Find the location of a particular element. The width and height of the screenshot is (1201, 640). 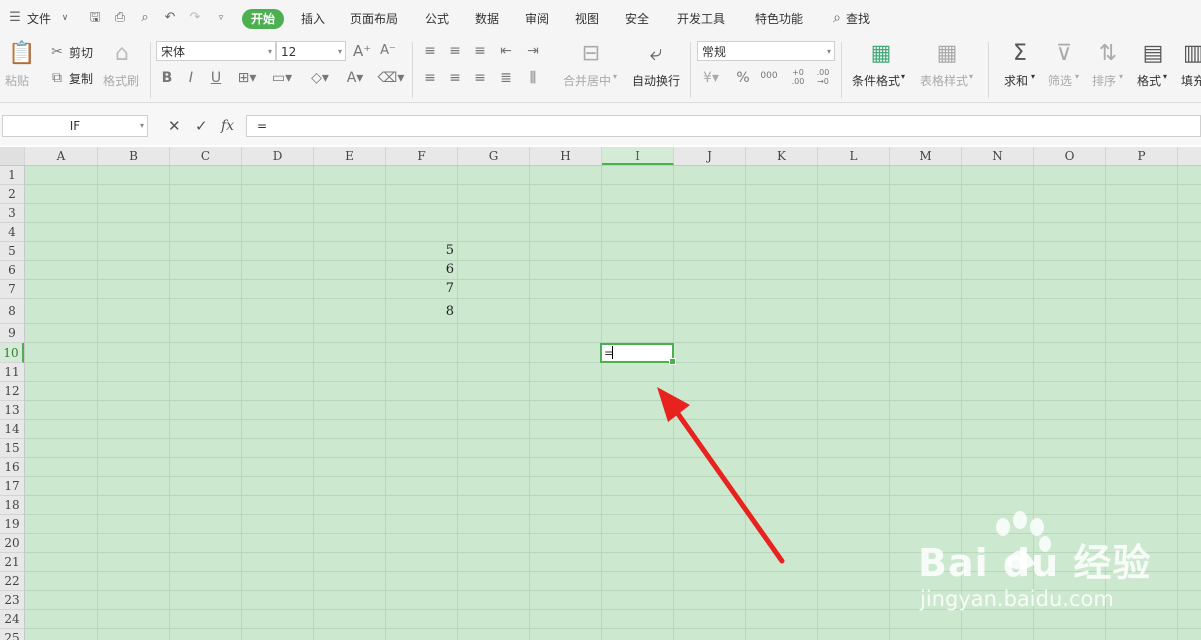

align-center-icon: ≡ is located at coordinates (455, 78).